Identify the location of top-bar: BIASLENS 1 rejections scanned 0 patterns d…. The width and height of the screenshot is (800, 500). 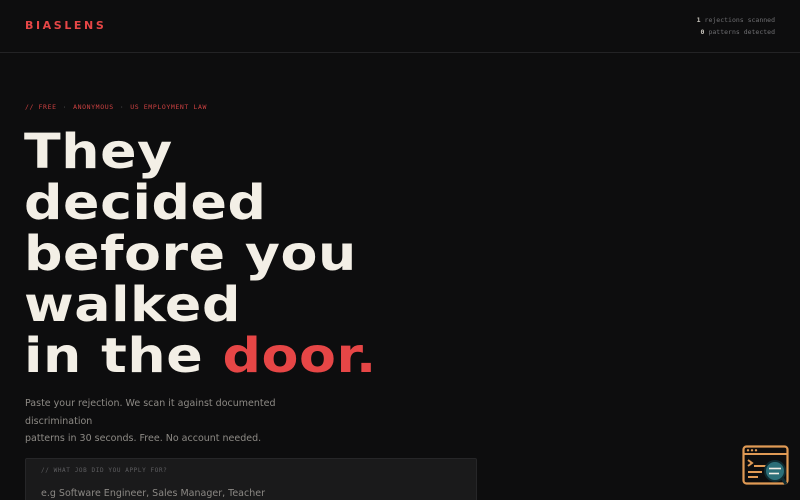
(400, 26).